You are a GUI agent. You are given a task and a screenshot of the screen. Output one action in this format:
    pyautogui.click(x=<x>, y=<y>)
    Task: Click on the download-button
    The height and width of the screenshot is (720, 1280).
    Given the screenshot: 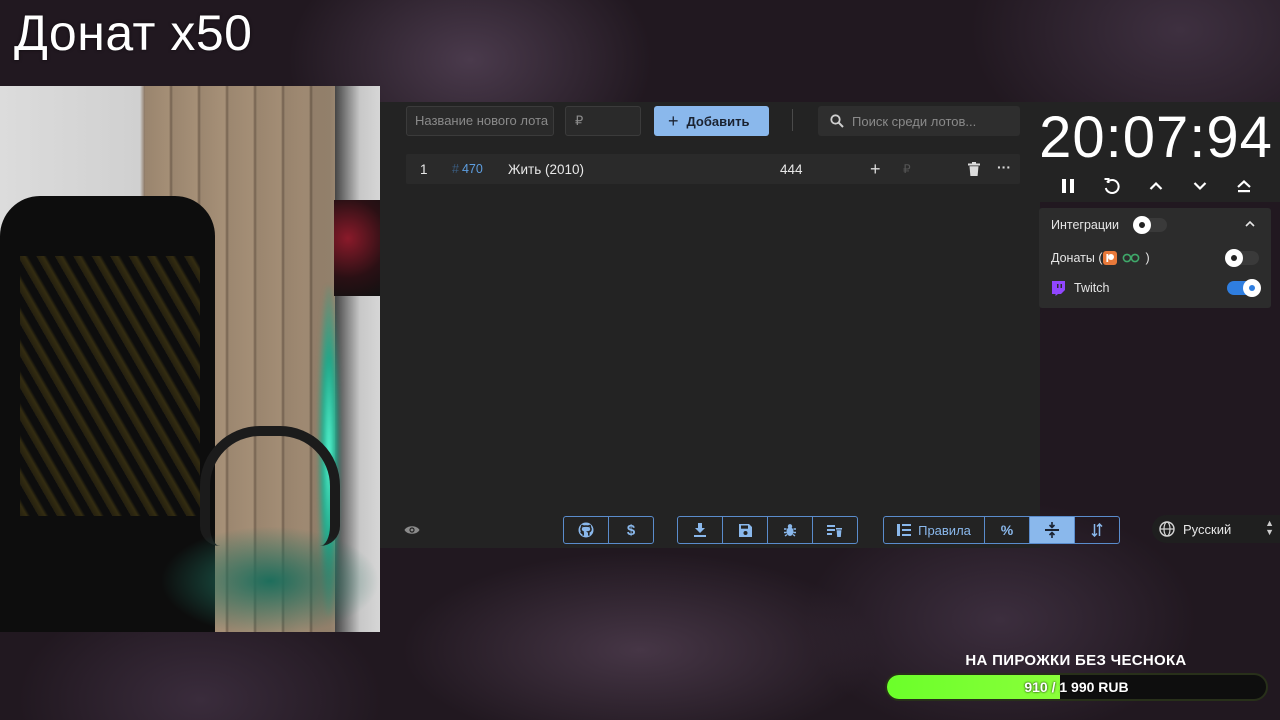 What is the action you would take?
    pyautogui.click(x=700, y=530)
    